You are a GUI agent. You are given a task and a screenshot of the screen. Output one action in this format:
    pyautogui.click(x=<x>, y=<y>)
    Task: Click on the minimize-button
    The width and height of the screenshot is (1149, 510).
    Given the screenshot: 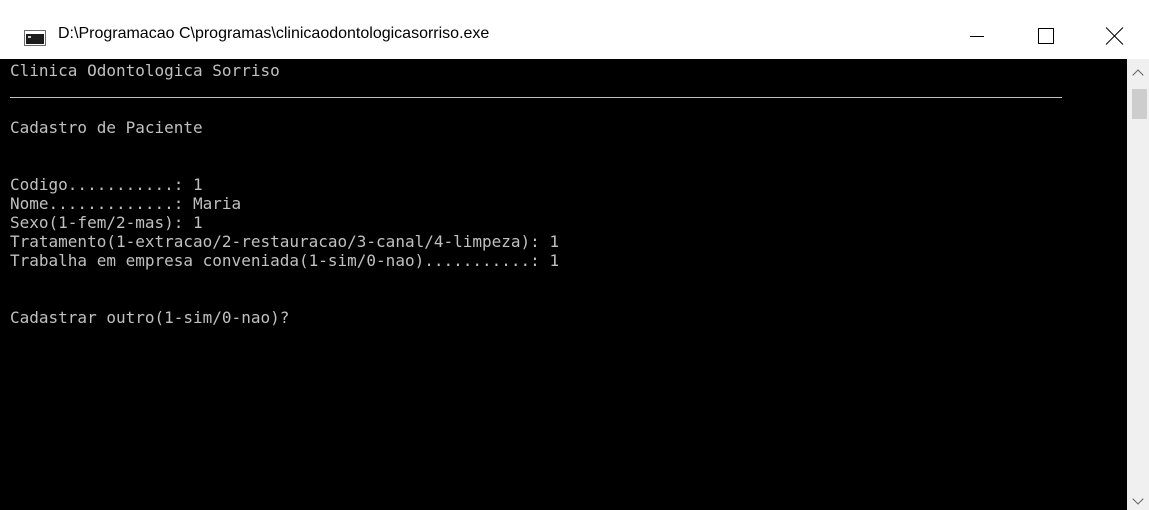 What is the action you would take?
    pyautogui.click(x=976, y=29)
    